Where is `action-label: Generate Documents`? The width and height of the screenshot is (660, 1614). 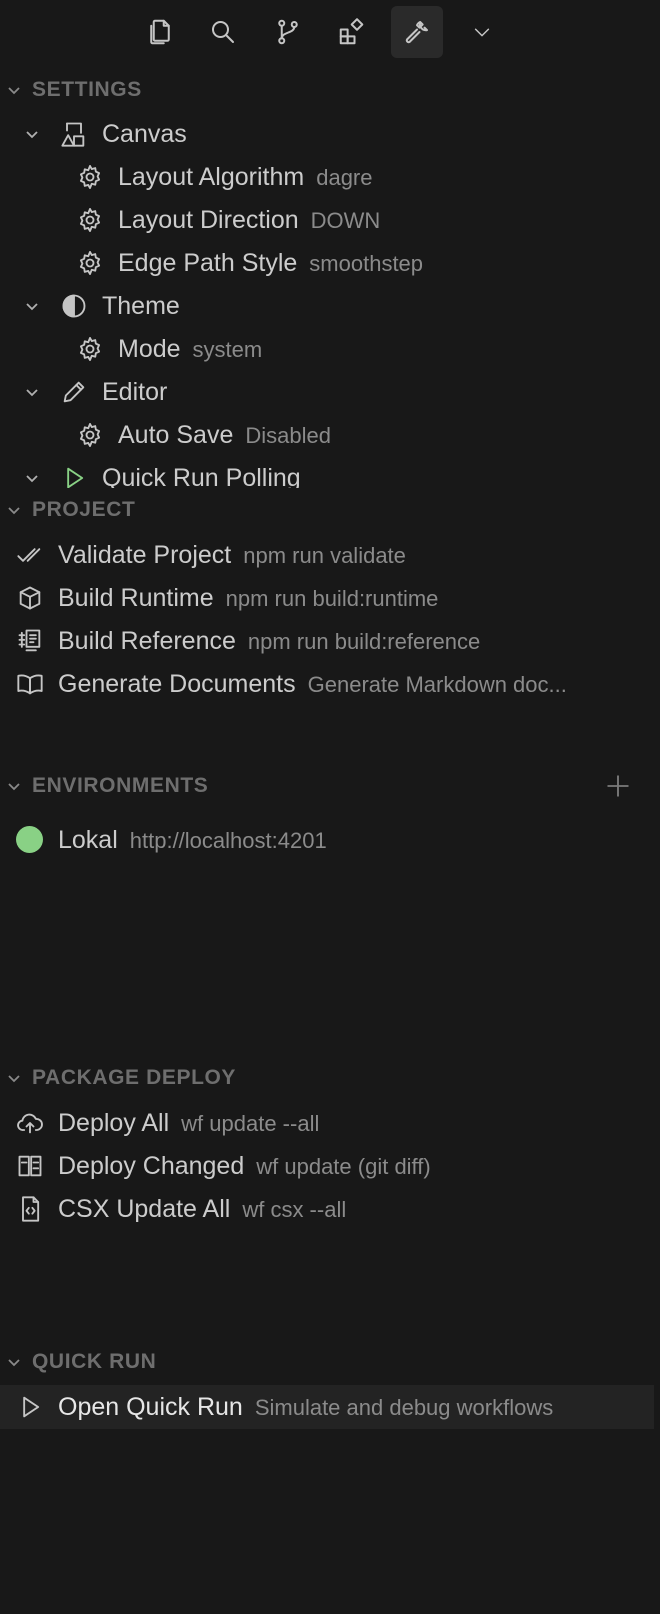
action-label: Generate Documents is located at coordinates (177, 683).